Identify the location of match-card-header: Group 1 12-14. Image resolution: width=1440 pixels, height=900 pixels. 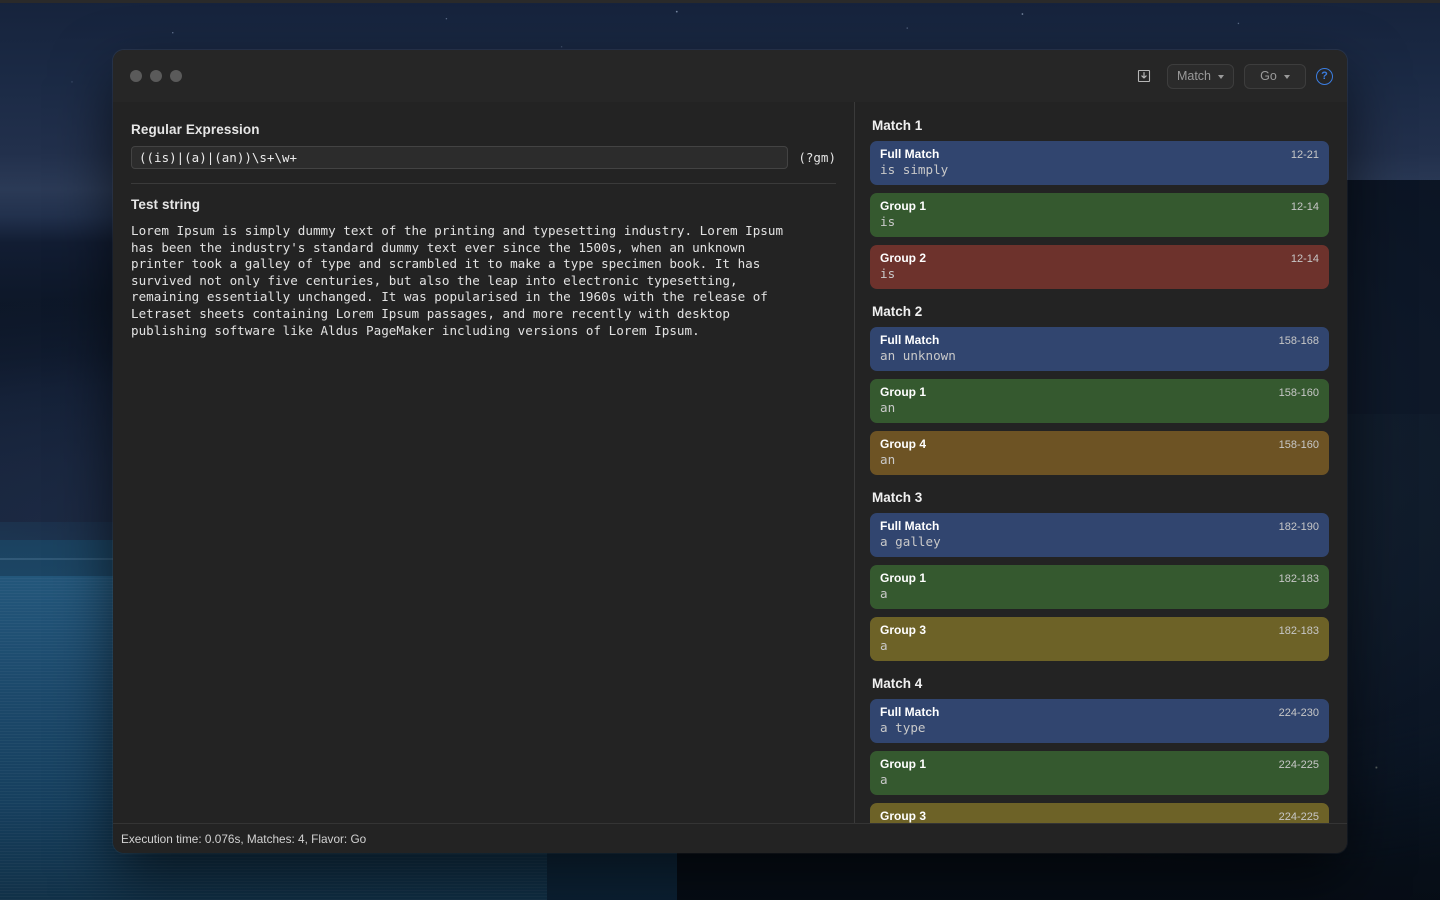
(1099, 206).